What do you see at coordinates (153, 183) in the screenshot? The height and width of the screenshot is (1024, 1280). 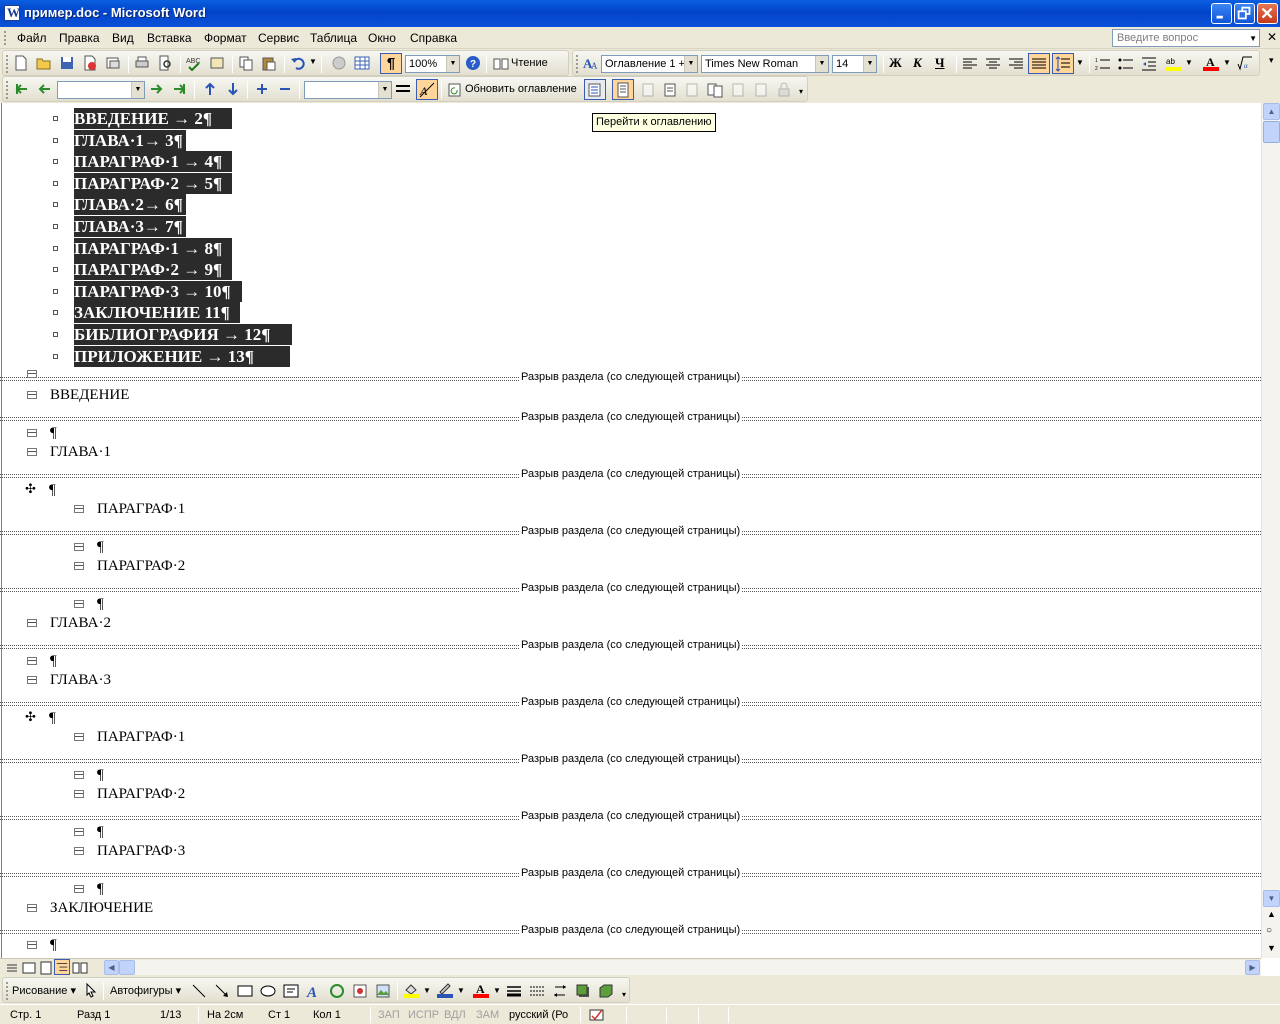 I see `toc-entry: ПАРАГРАФ·2 → 5¶` at bounding box center [153, 183].